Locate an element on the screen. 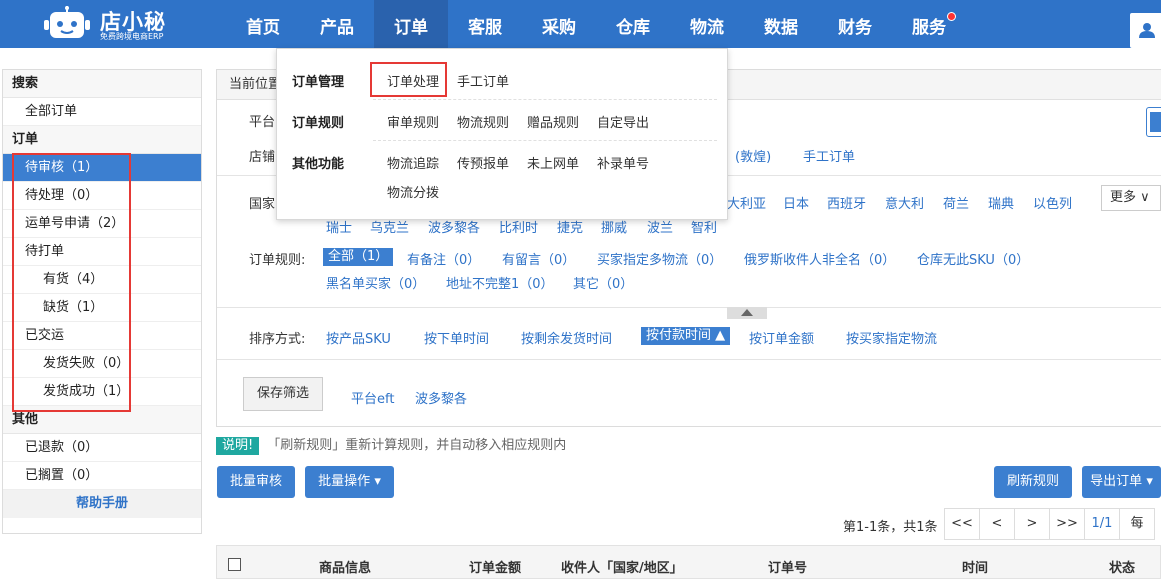  batch-review-button: 批量审核 is located at coordinates (256, 482).